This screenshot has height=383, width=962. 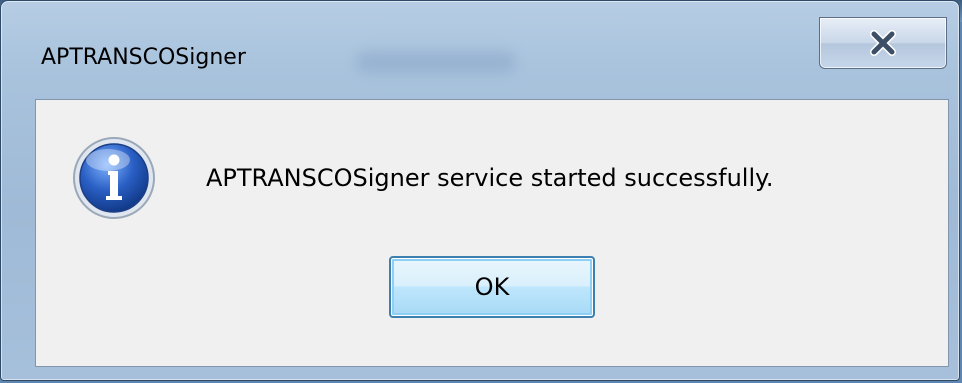 I want to click on dialog-title: APTRANSCOSigner, so click(x=143, y=57).